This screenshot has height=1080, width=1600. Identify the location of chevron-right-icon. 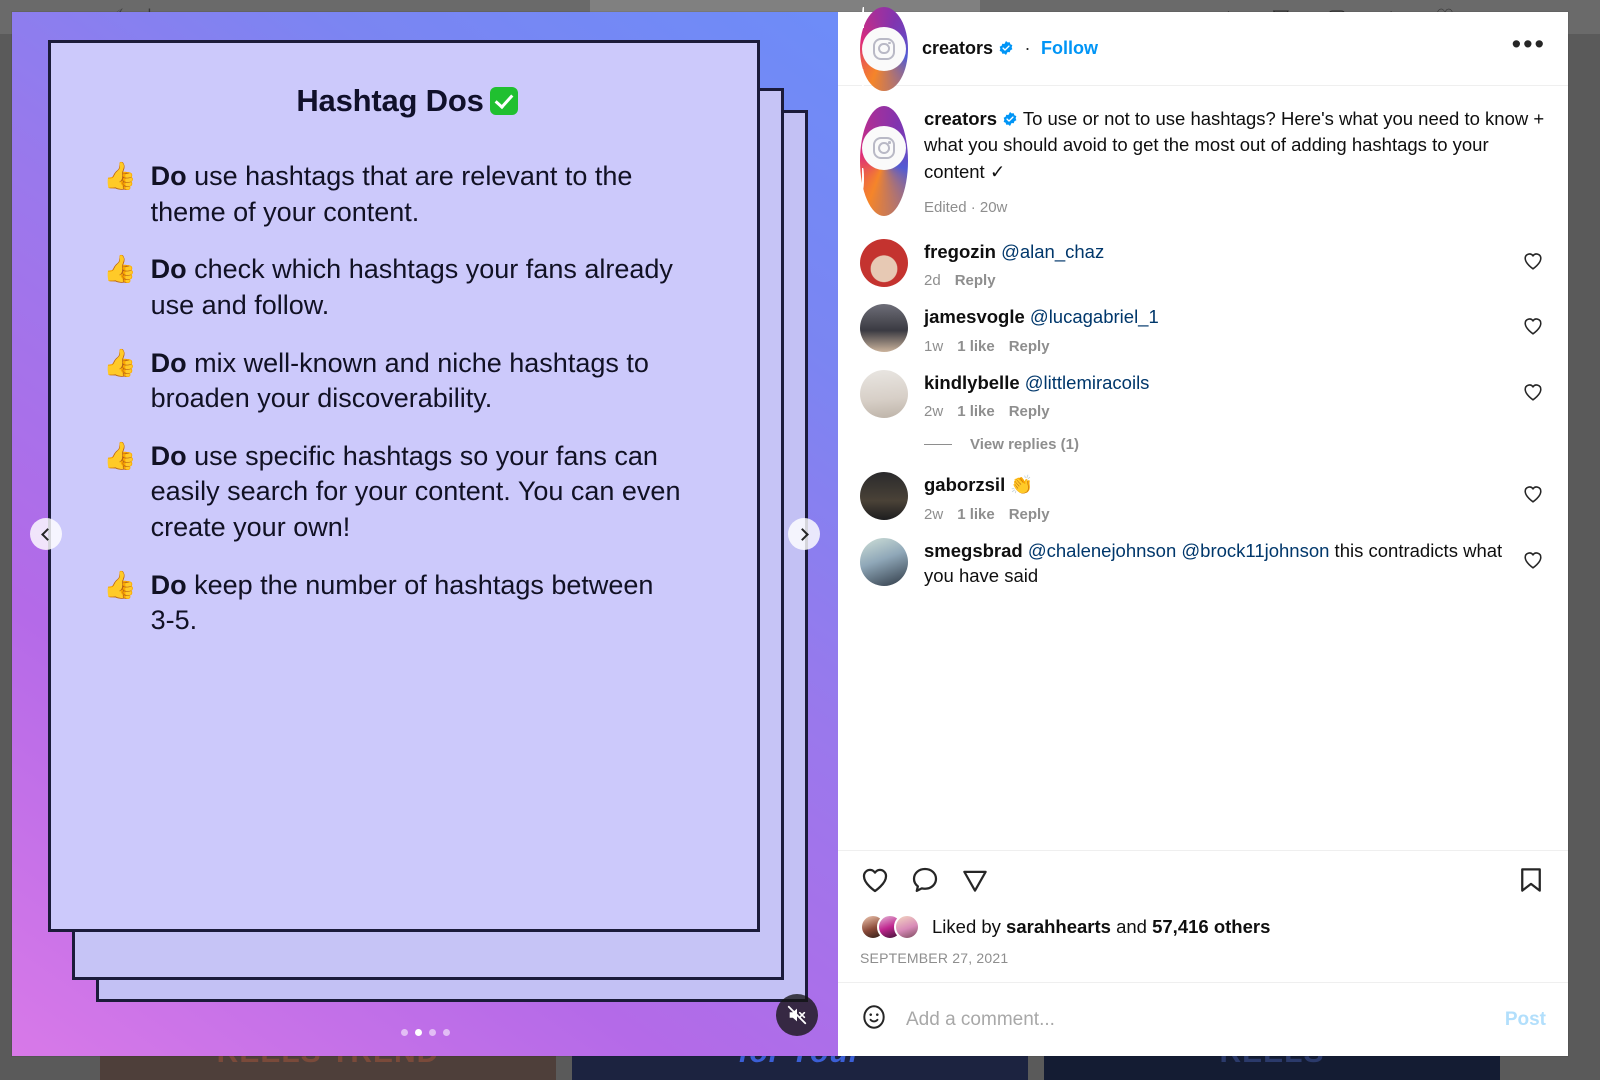
(802, 534).